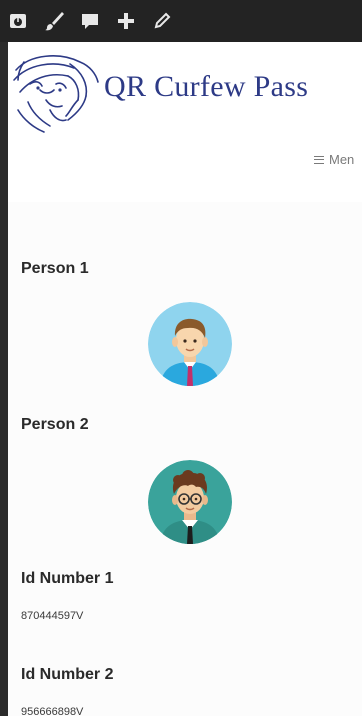 This screenshot has width=362, height=716. I want to click on id-number-2-value: 956666898V, so click(52, 711).